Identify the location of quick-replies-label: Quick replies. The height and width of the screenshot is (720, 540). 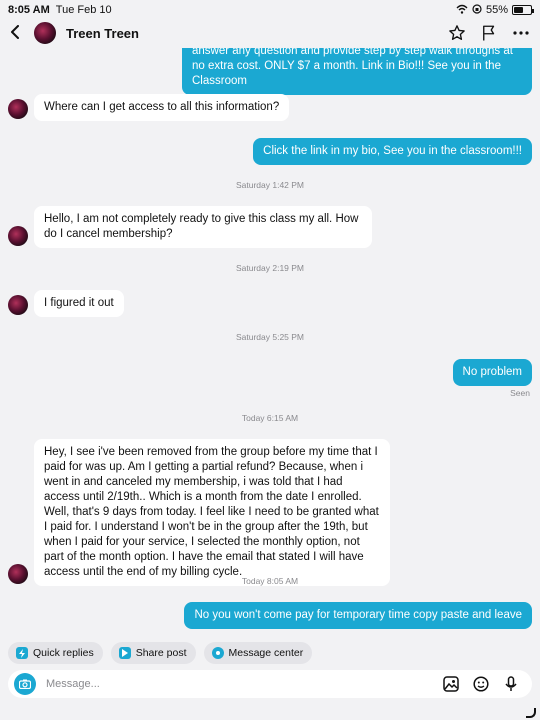
(63, 653).